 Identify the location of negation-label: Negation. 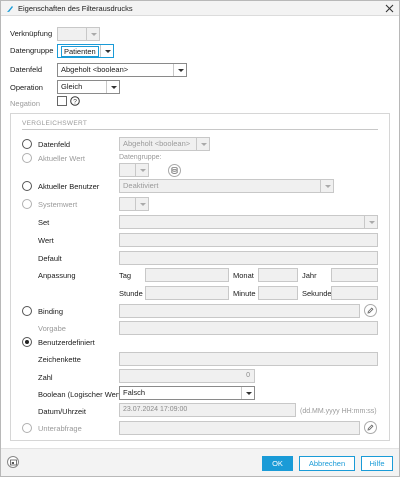
(25, 103).